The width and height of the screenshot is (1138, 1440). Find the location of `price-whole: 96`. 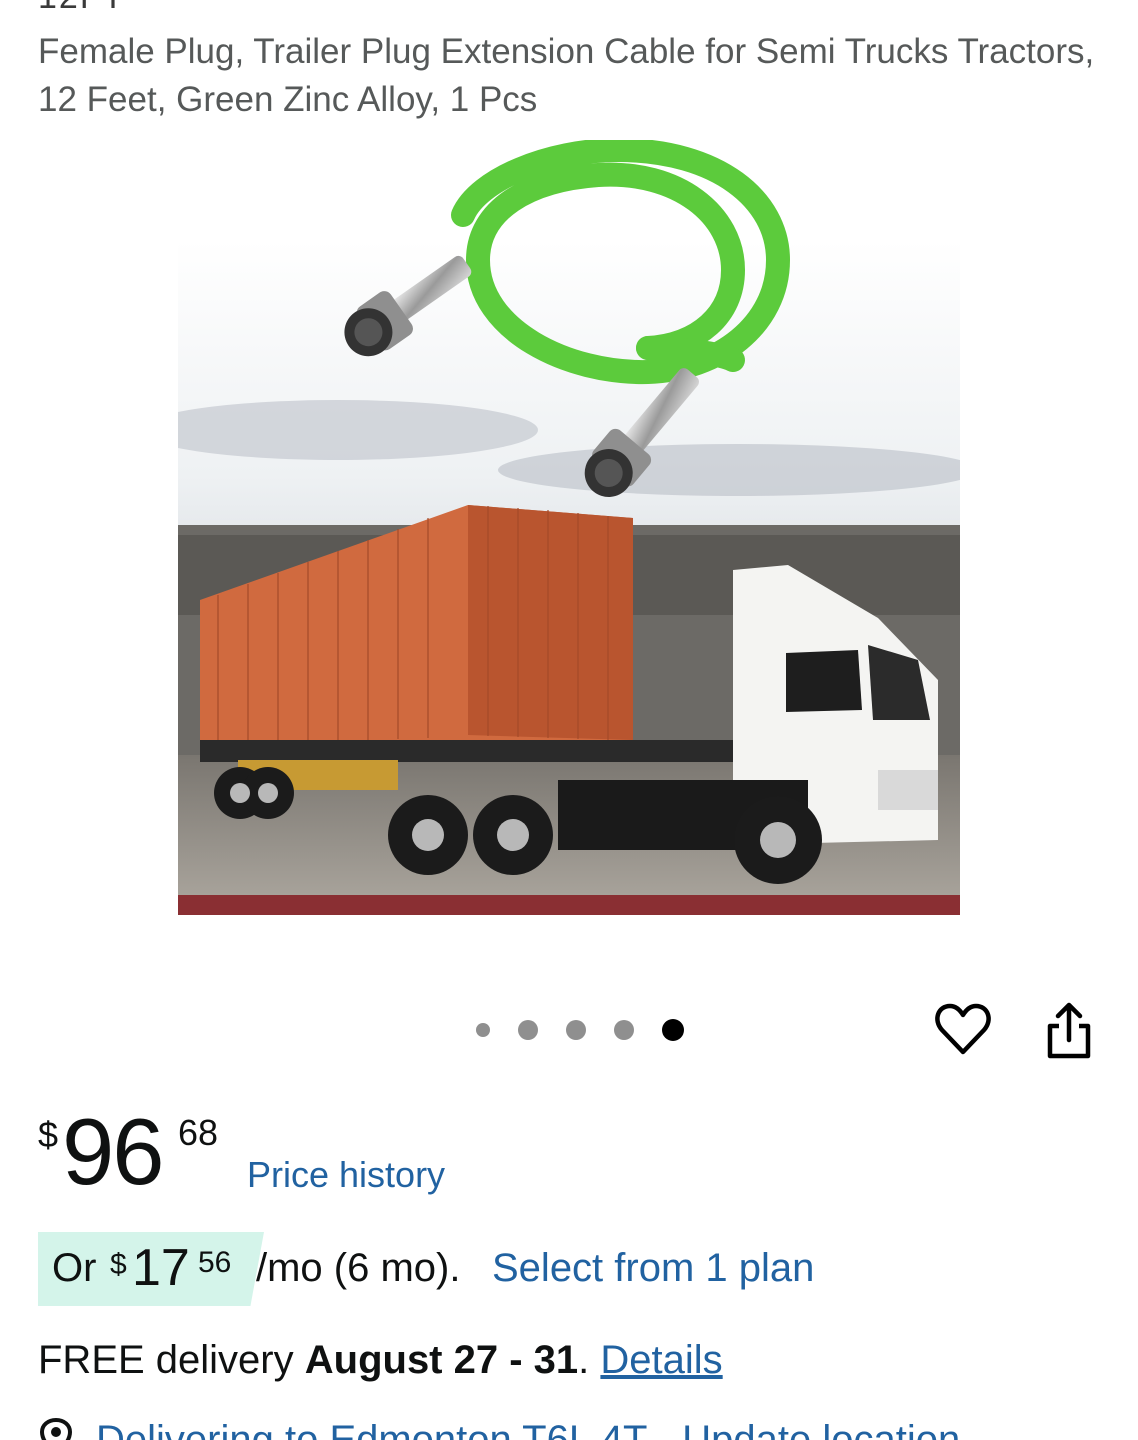

price-whole: 96 is located at coordinates (113, 1151).